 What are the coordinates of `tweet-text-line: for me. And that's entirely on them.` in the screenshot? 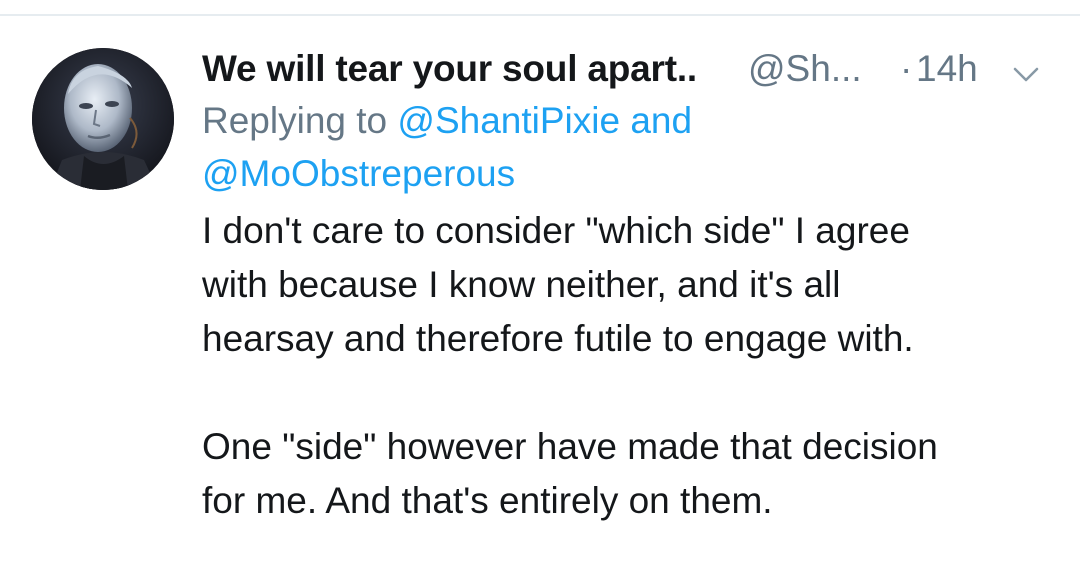 It's located at (487, 500).